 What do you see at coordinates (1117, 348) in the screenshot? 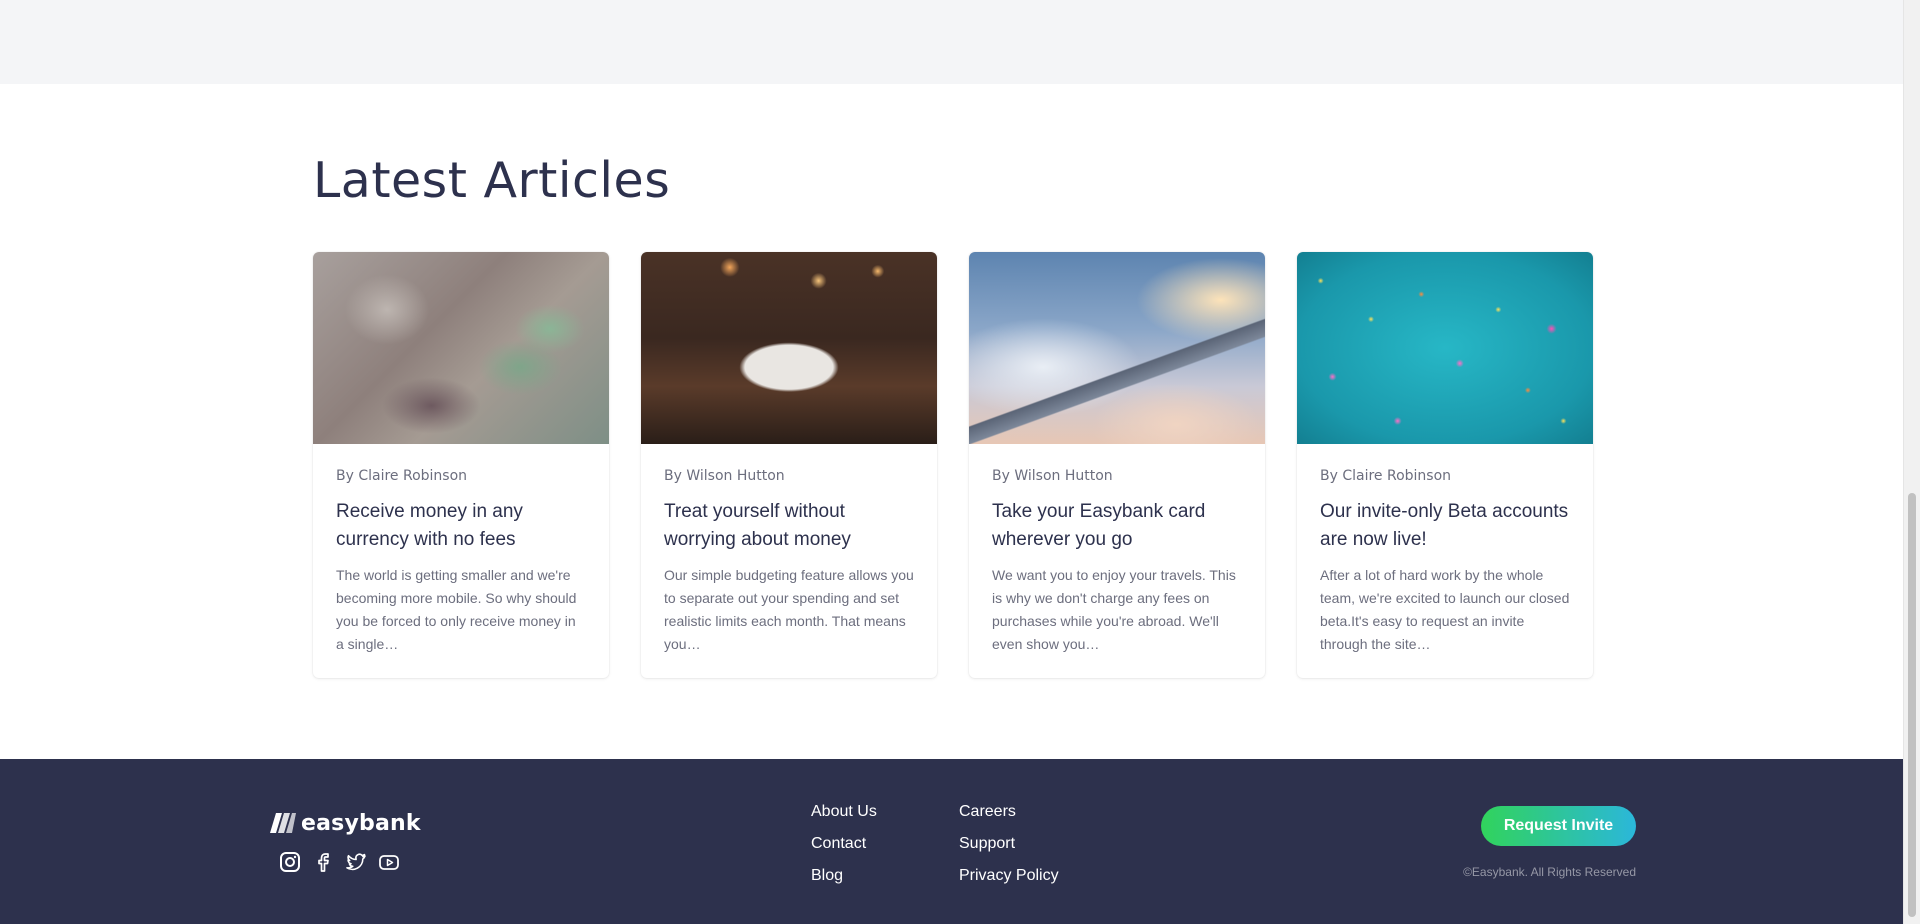
I see `article-image-plane` at bounding box center [1117, 348].